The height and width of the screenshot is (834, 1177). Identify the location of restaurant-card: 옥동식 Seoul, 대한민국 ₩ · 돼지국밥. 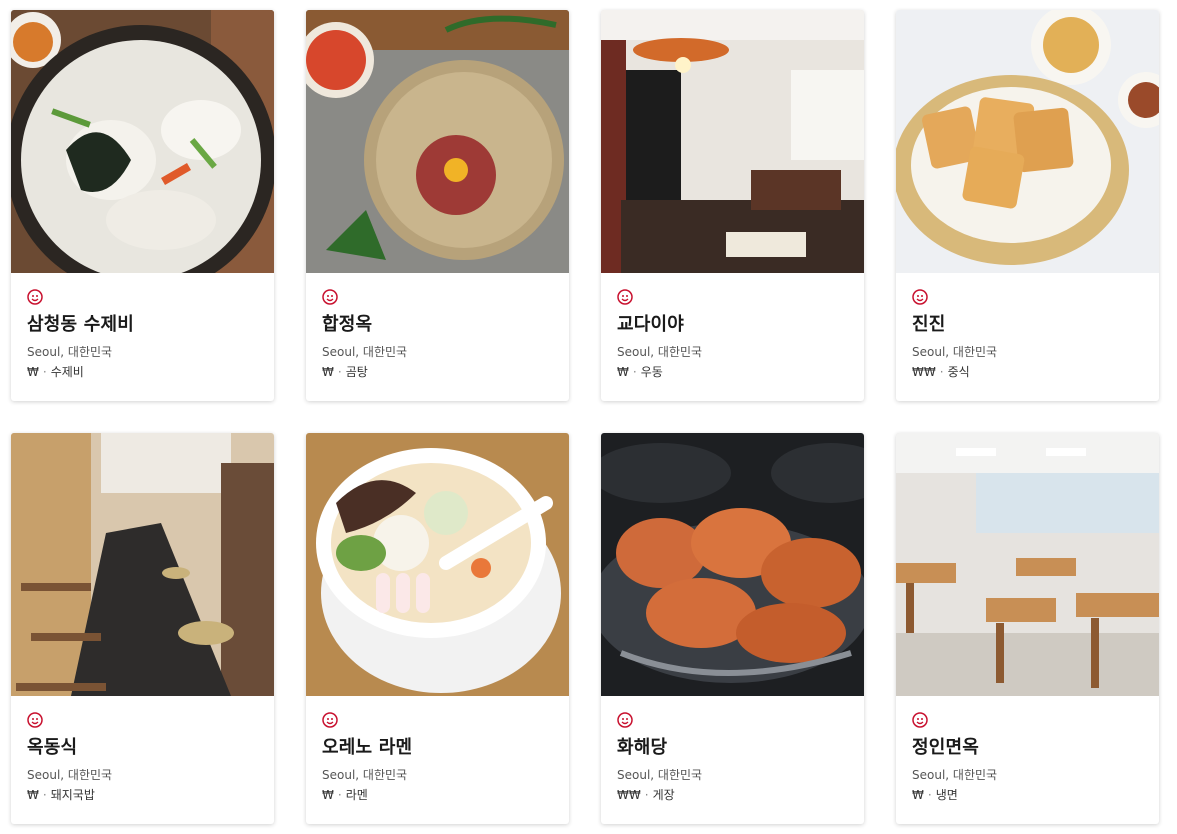
(142, 628).